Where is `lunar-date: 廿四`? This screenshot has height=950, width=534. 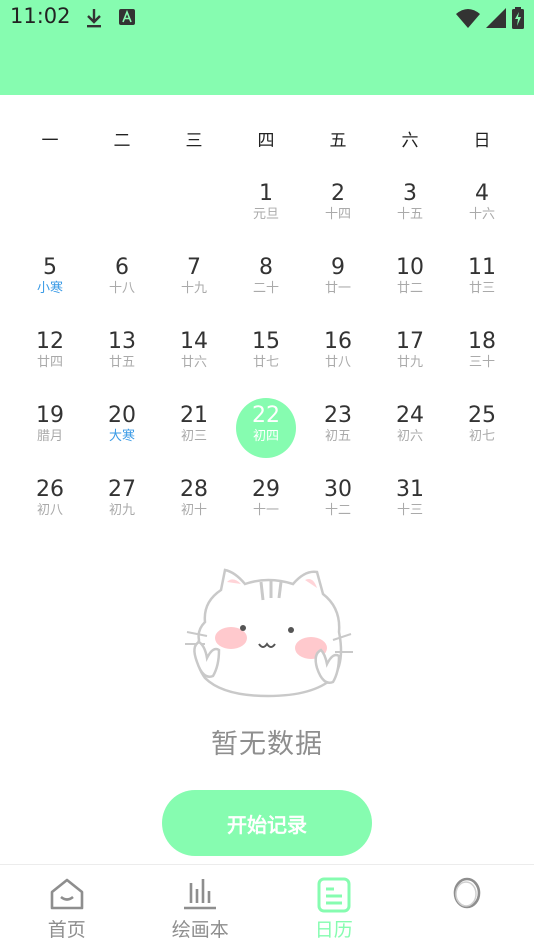 lunar-date: 廿四 is located at coordinates (50, 363).